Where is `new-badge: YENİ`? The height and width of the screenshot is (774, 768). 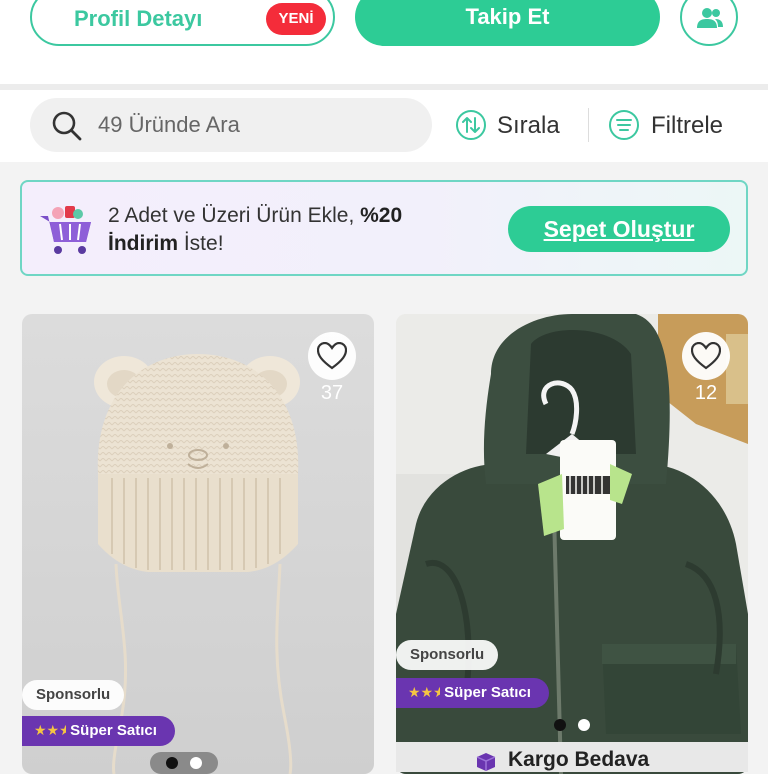
new-badge: YENİ is located at coordinates (296, 19).